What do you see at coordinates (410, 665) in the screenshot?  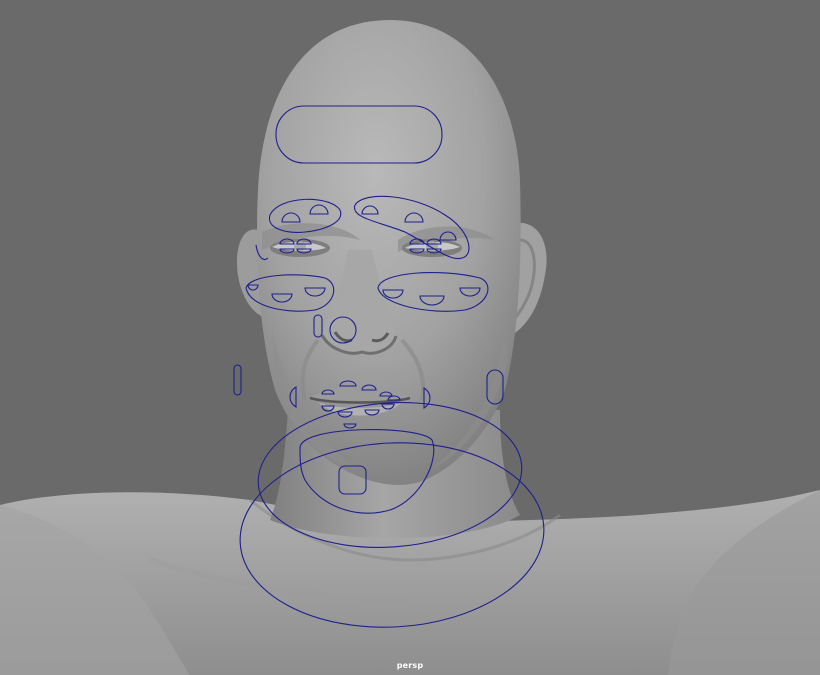 I see `camera-label: persp` at bounding box center [410, 665].